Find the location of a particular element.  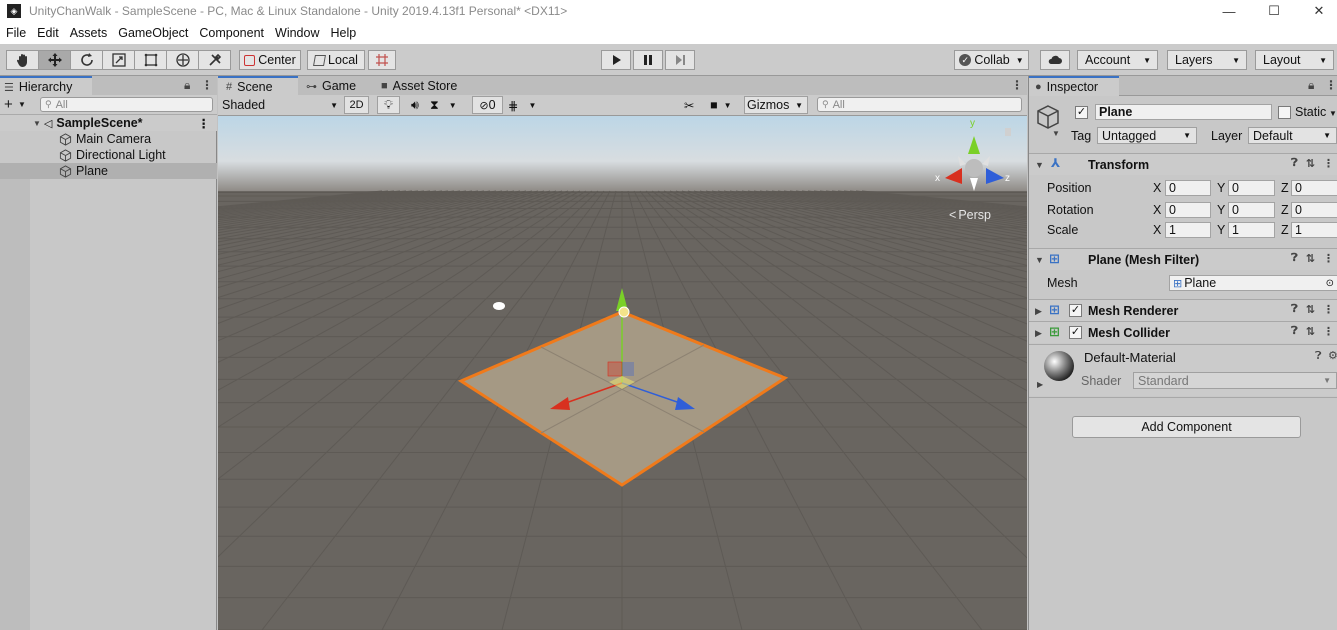

scene-root-row: ▼ ◁ SampleScene* ⋮ is located at coordinates (108, 123).